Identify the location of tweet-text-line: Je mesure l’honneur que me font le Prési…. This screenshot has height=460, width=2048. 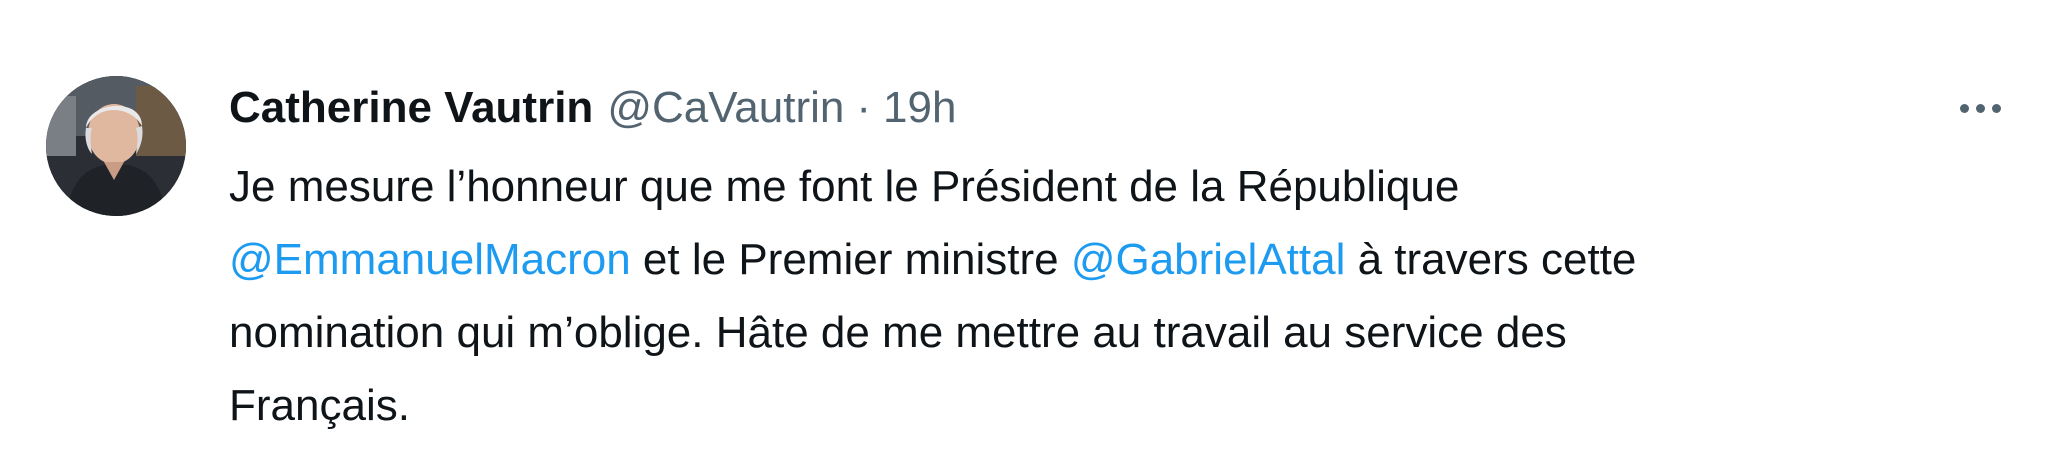
(1099, 186).